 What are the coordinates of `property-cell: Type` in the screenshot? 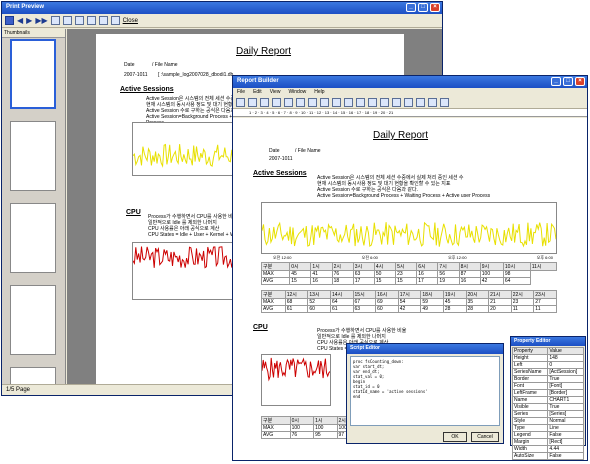 It's located at (530, 428).